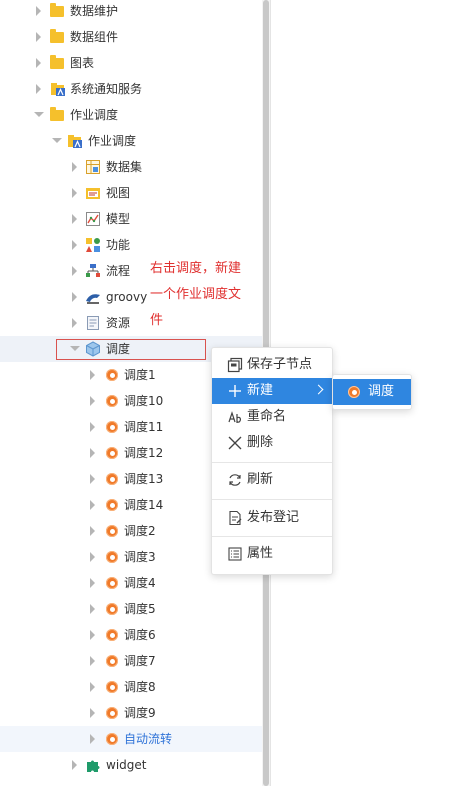 This screenshot has width=470, height=786. I want to click on tree-node-label: 调度10, so click(144, 401).